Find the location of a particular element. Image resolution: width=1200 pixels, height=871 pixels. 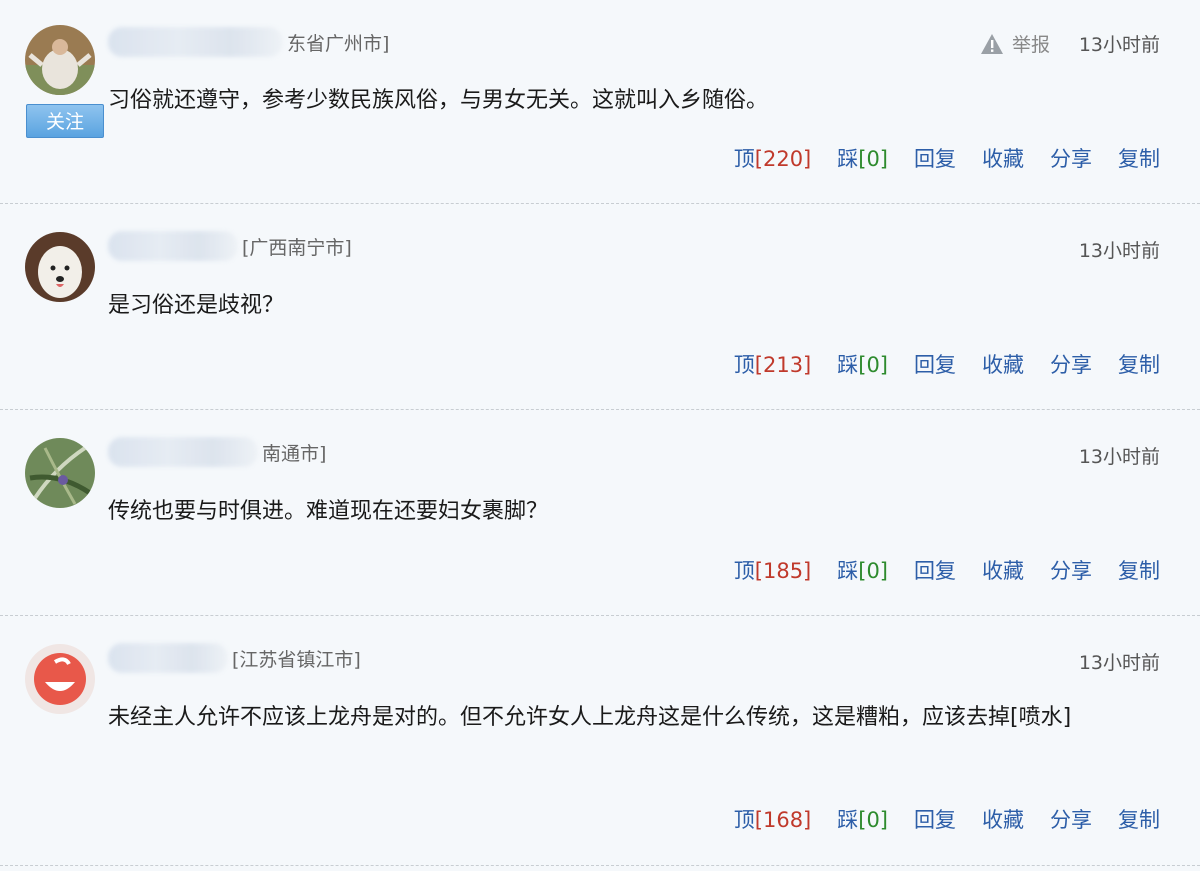

user-location: 南通市] is located at coordinates (294, 453).